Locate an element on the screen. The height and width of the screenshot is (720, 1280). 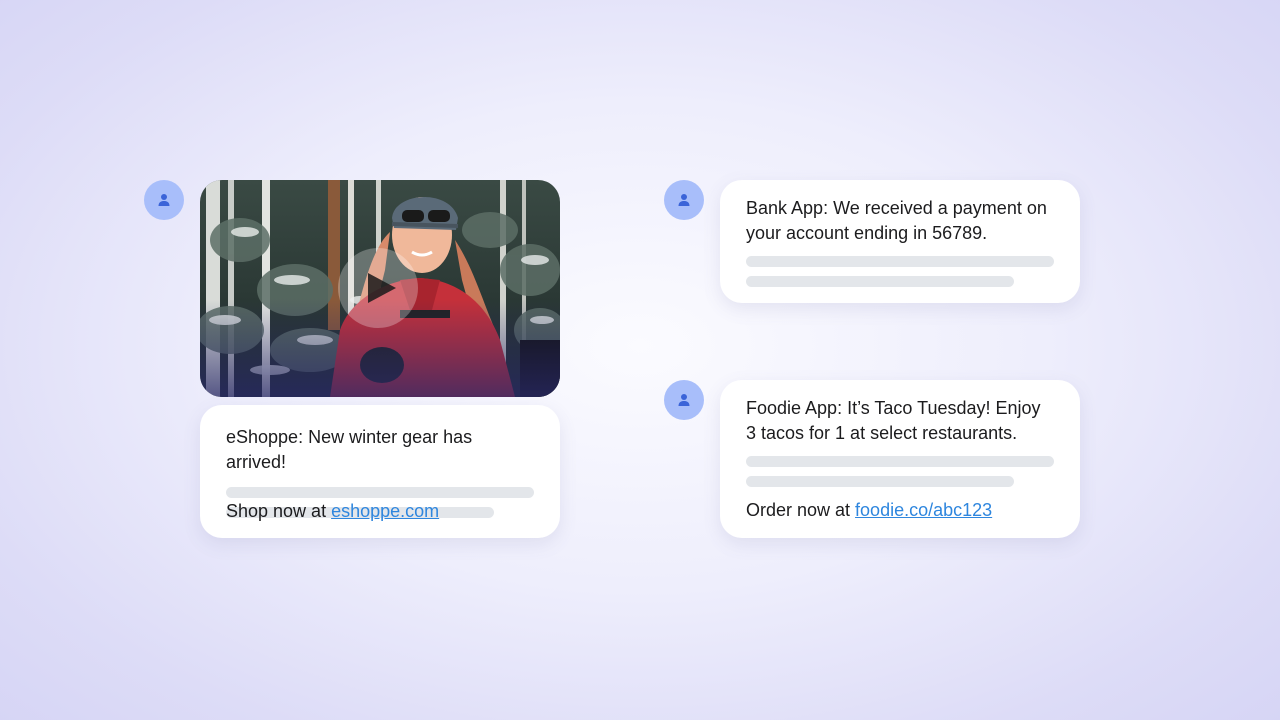
cta-prefix: Order now at is located at coordinates (801, 510).